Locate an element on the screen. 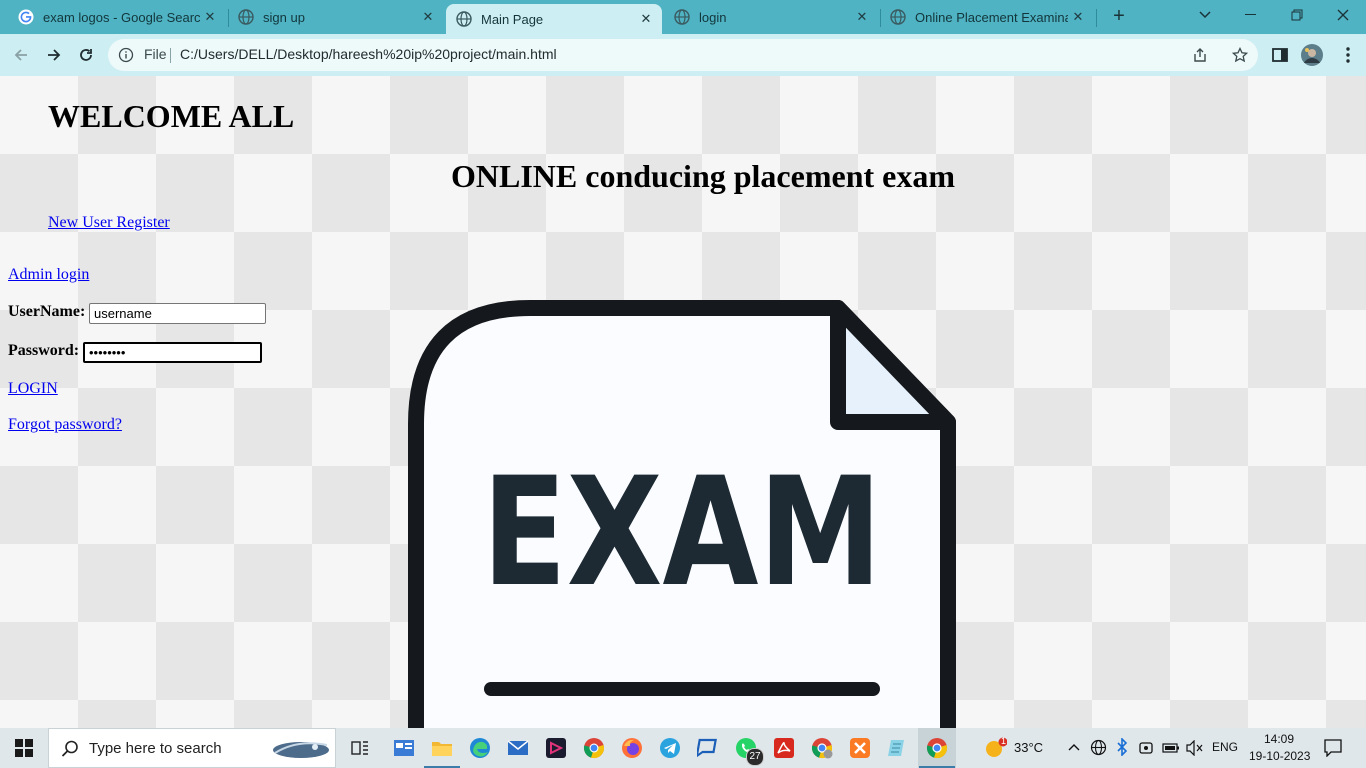  taskbar-widgets-app is located at coordinates (404, 748).